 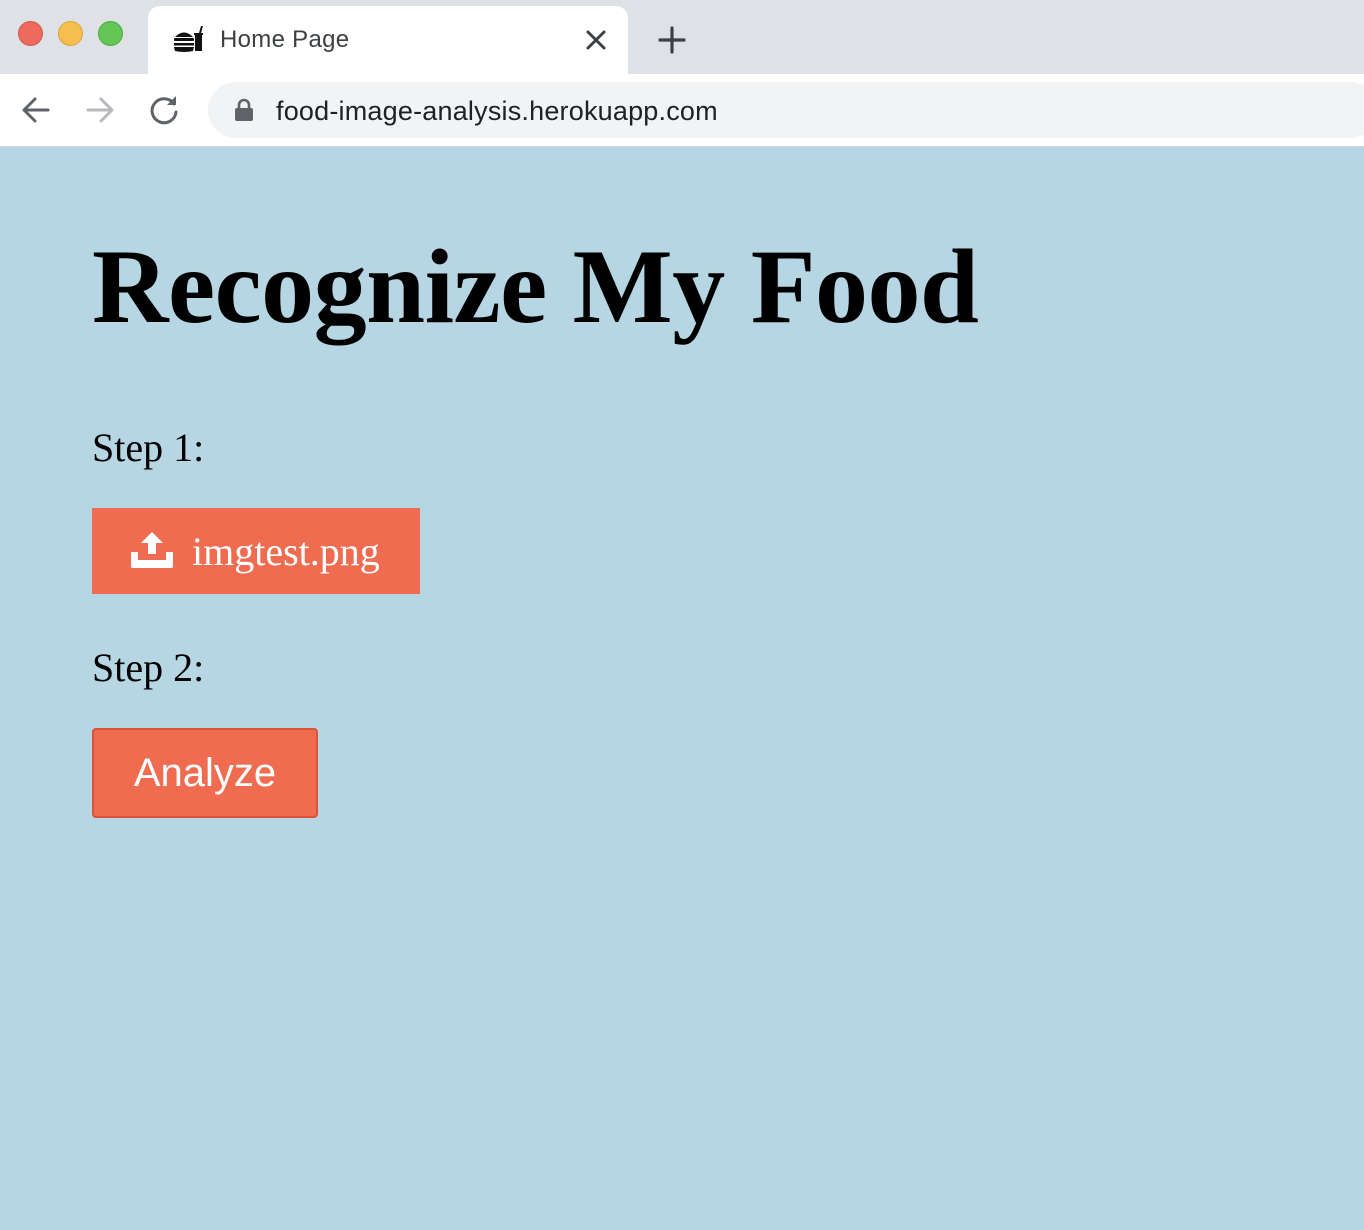 I want to click on upload-file-name: imgtest.png, so click(x=286, y=551).